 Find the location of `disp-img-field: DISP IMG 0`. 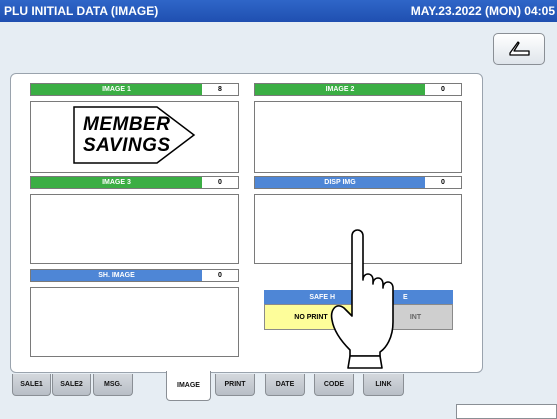

disp-img-field: DISP IMG 0 is located at coordinates (358, 182).